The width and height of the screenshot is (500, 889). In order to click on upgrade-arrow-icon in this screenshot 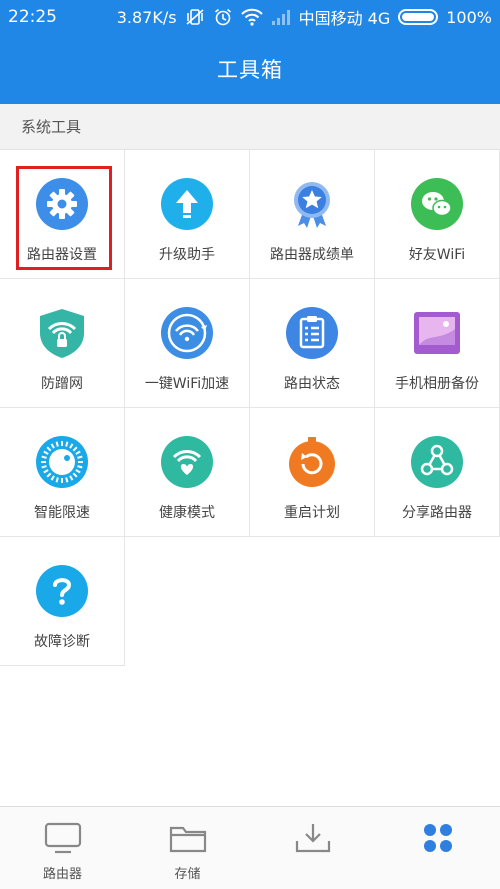, I will do `click(187, 204)`.